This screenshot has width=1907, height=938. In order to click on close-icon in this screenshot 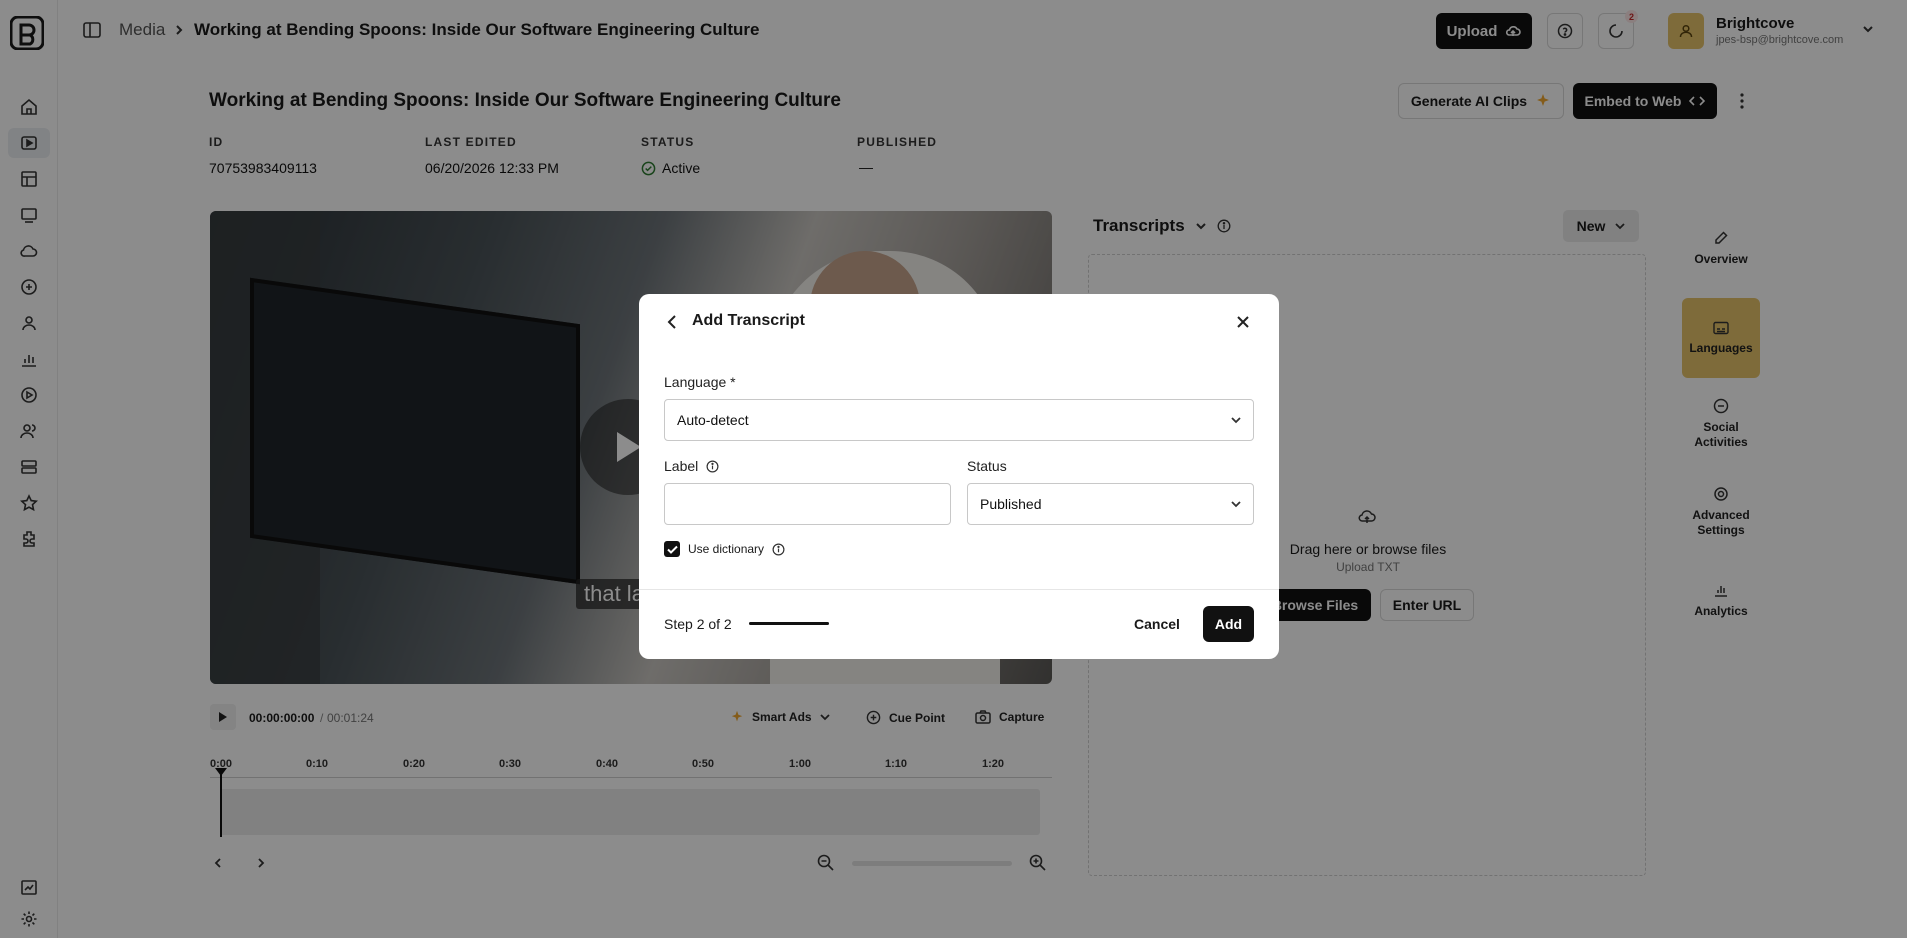, I will do `click(1243, 322)`.